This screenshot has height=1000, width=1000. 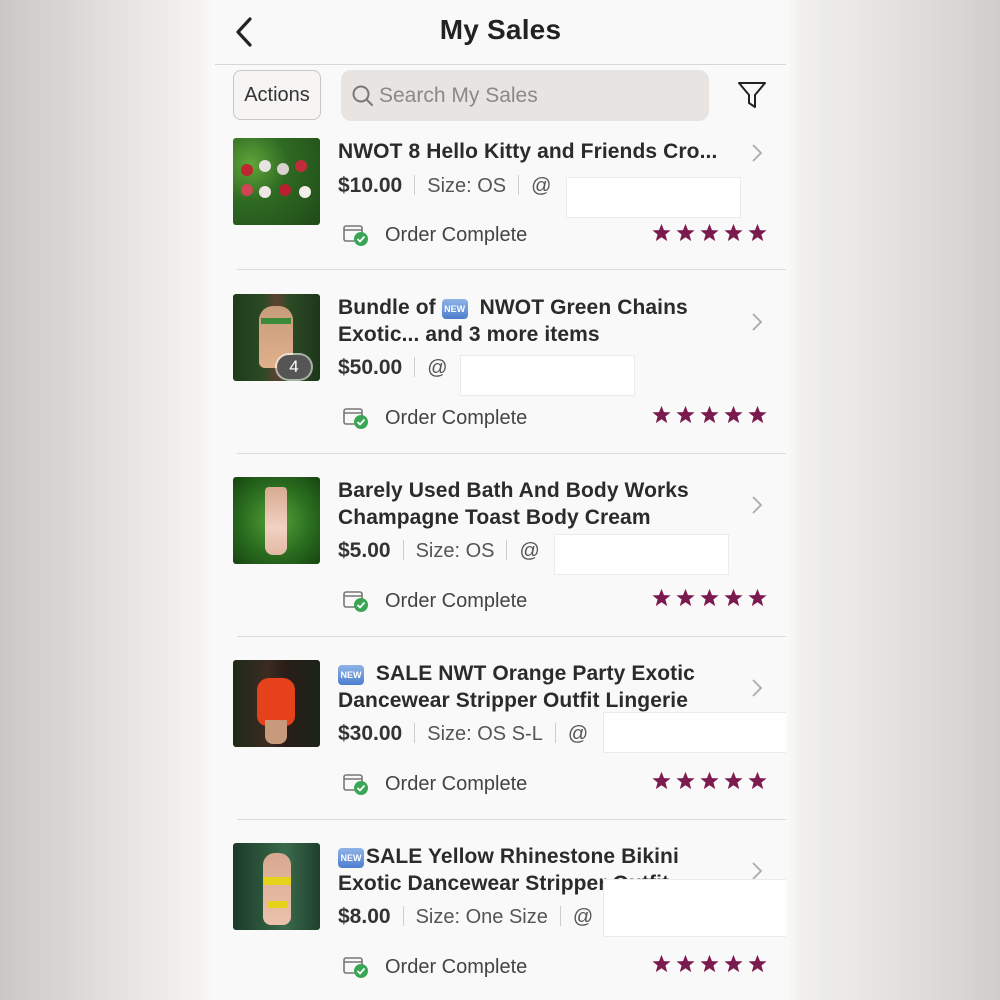 What do you see at coordinates (364, 550) in the screenshot?
I see `item-price: $5.00` at bounding box center [364, 550].